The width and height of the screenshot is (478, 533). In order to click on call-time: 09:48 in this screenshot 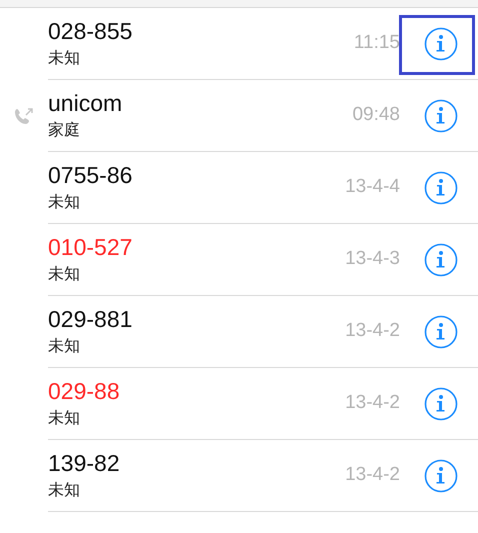, I will do `click(376, 115)`.